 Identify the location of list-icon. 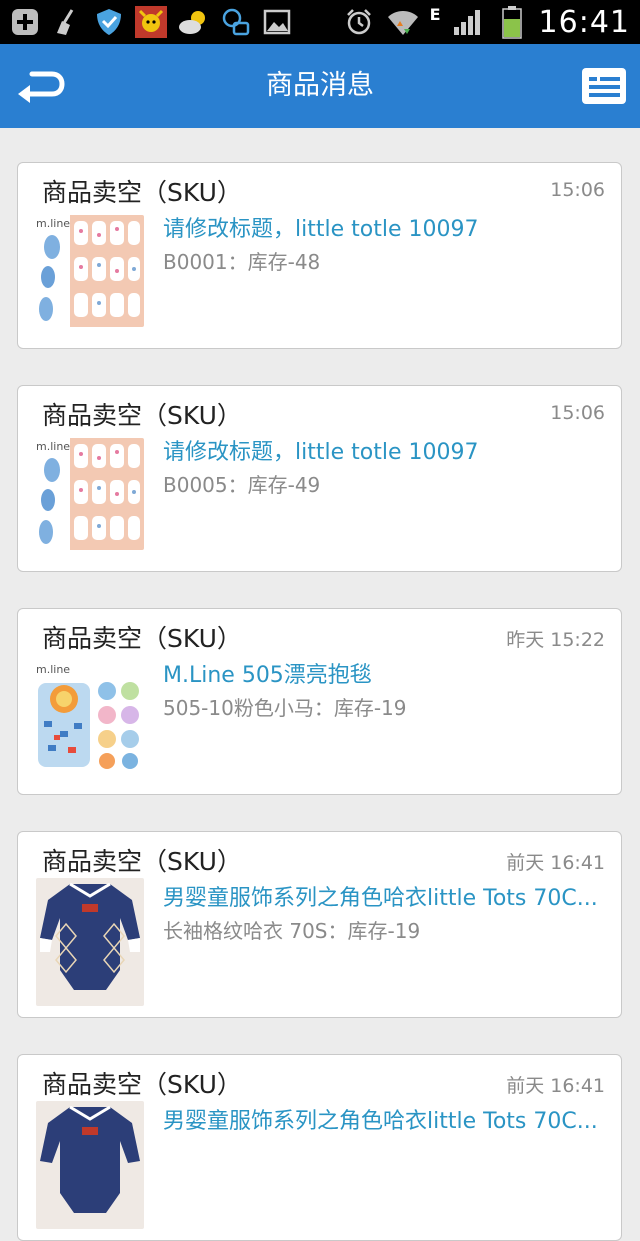
(604, 86).